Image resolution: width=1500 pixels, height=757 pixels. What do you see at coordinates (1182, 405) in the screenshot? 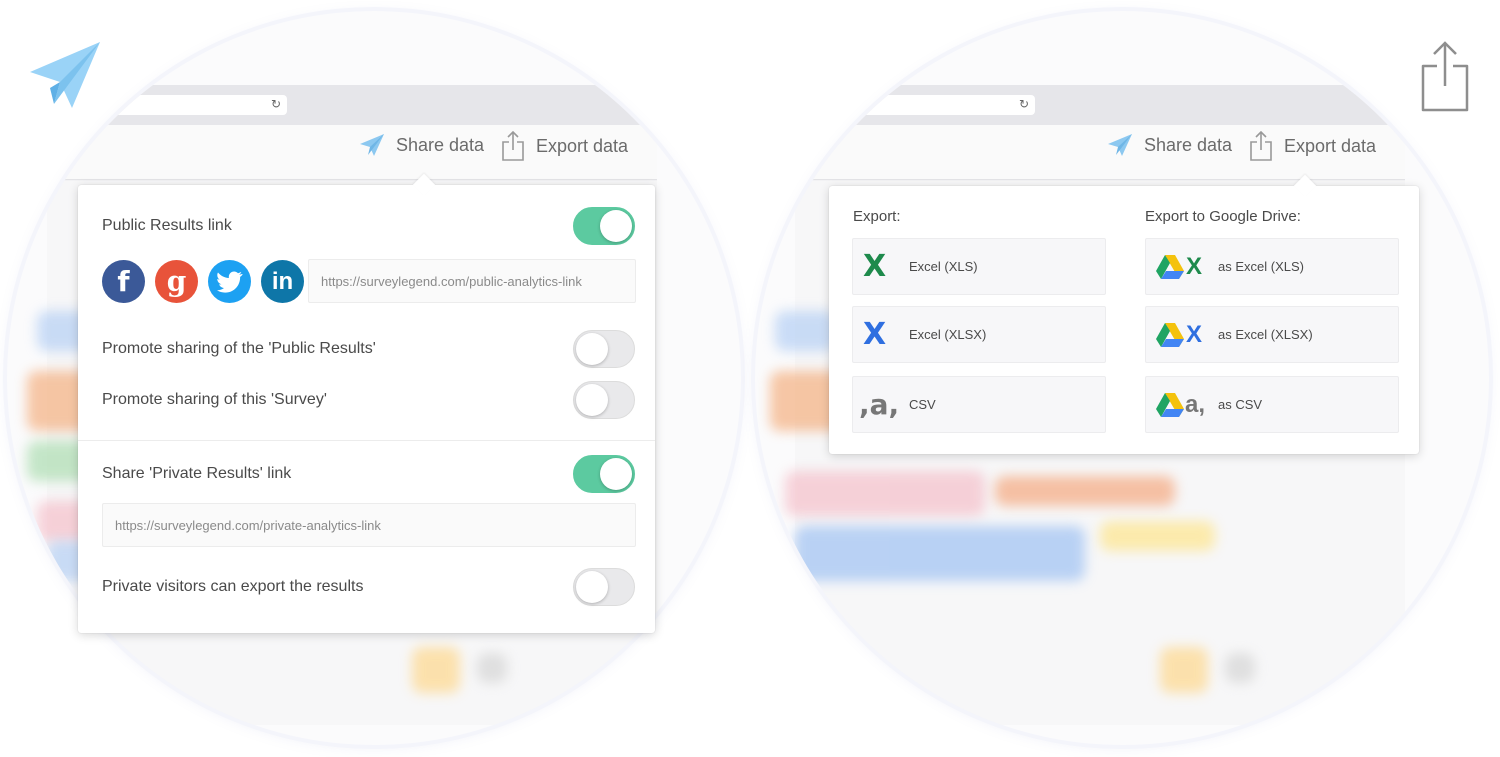
I see `drive-csv-icon: a,` at bounding box center [1182, 405].